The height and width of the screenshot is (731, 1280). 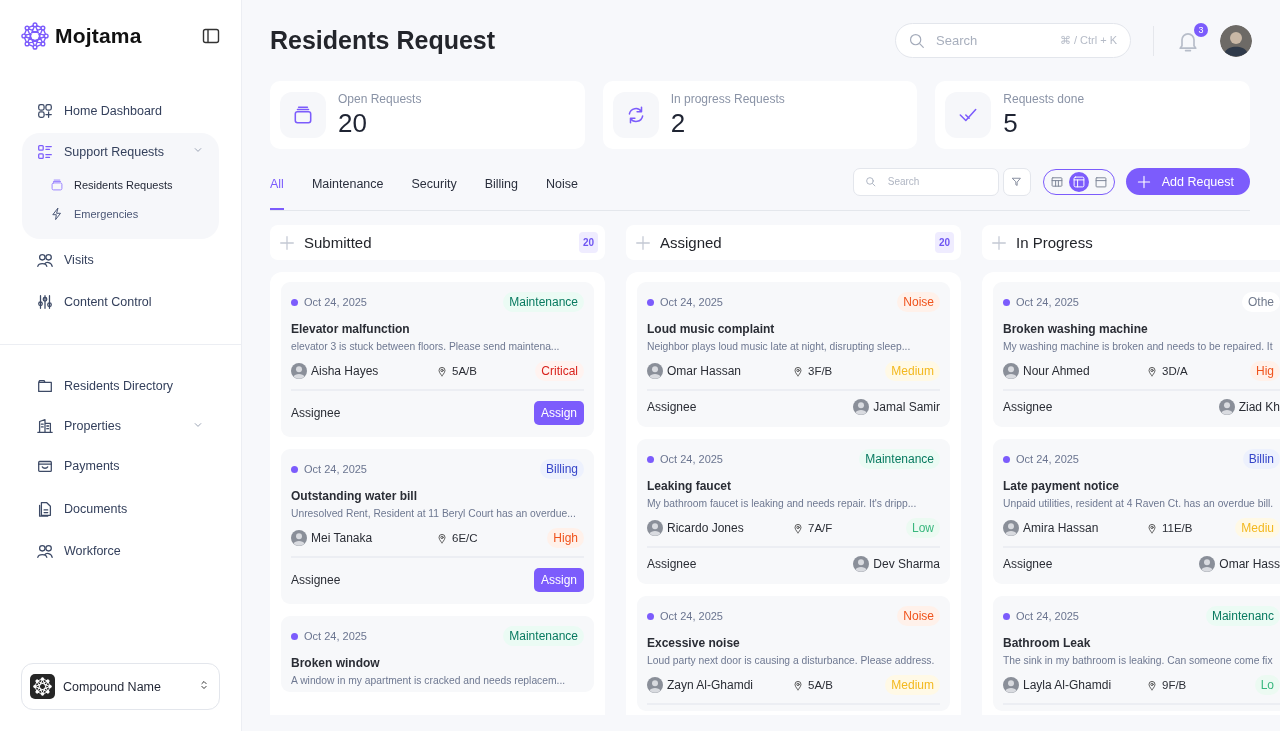 I want to click on nav-item: Visits, so click(x=120, y=259).